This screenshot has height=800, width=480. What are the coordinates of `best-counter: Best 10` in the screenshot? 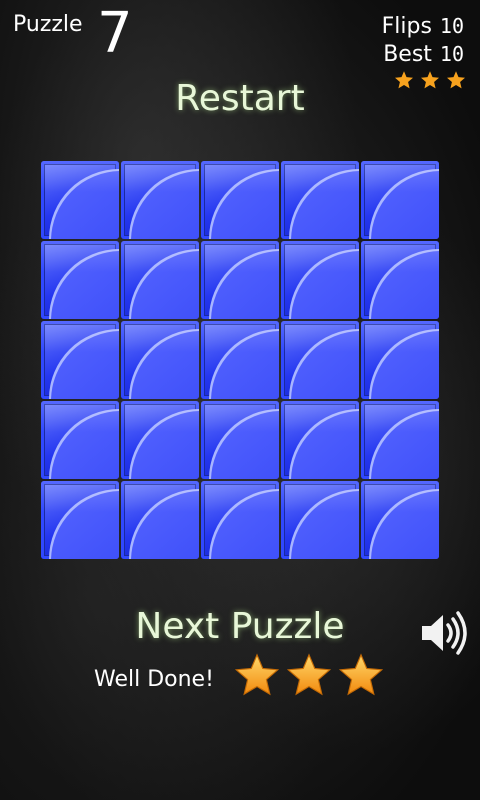 It's located at (423, 54).